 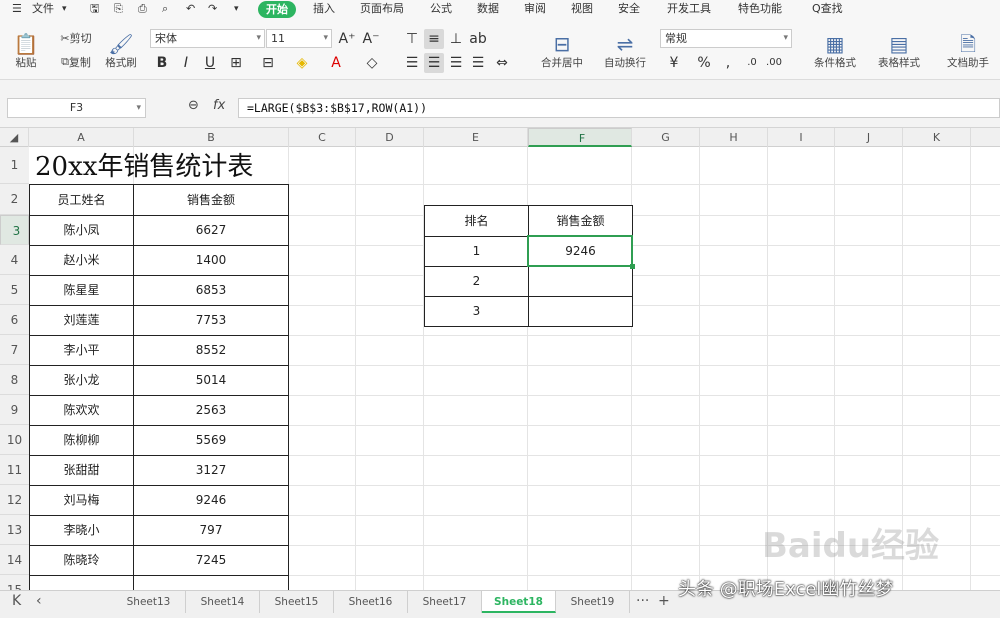 What do you see at coordinates (211, 260) in the screenshot?
I see `sales-amount-cell: 1400` at bounding box center [211, 260].